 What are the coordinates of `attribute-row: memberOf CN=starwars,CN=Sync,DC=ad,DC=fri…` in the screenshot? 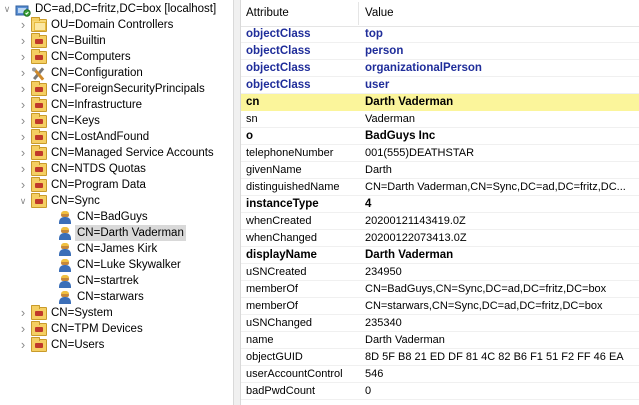 It's located at (440, 306).